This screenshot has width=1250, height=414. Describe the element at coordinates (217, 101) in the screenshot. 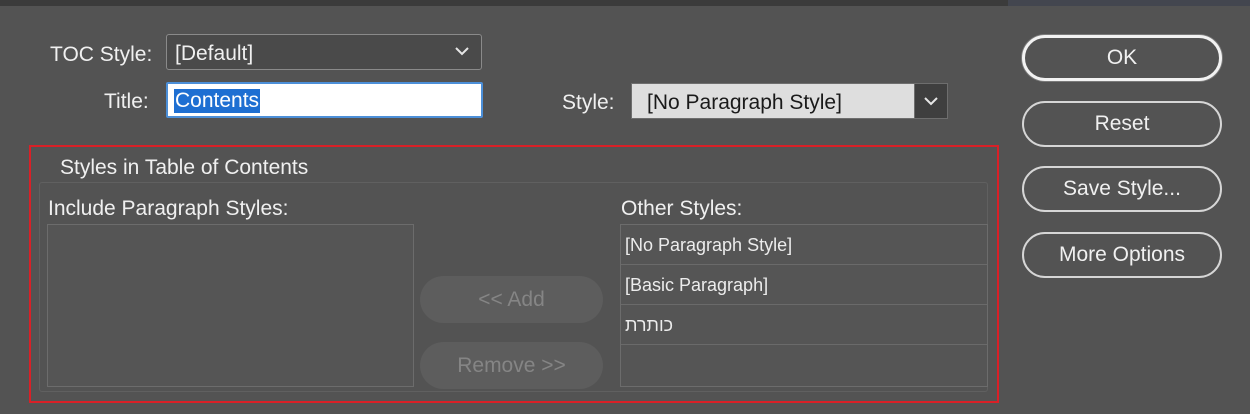

I see `title-input-value: Contents` at that location.